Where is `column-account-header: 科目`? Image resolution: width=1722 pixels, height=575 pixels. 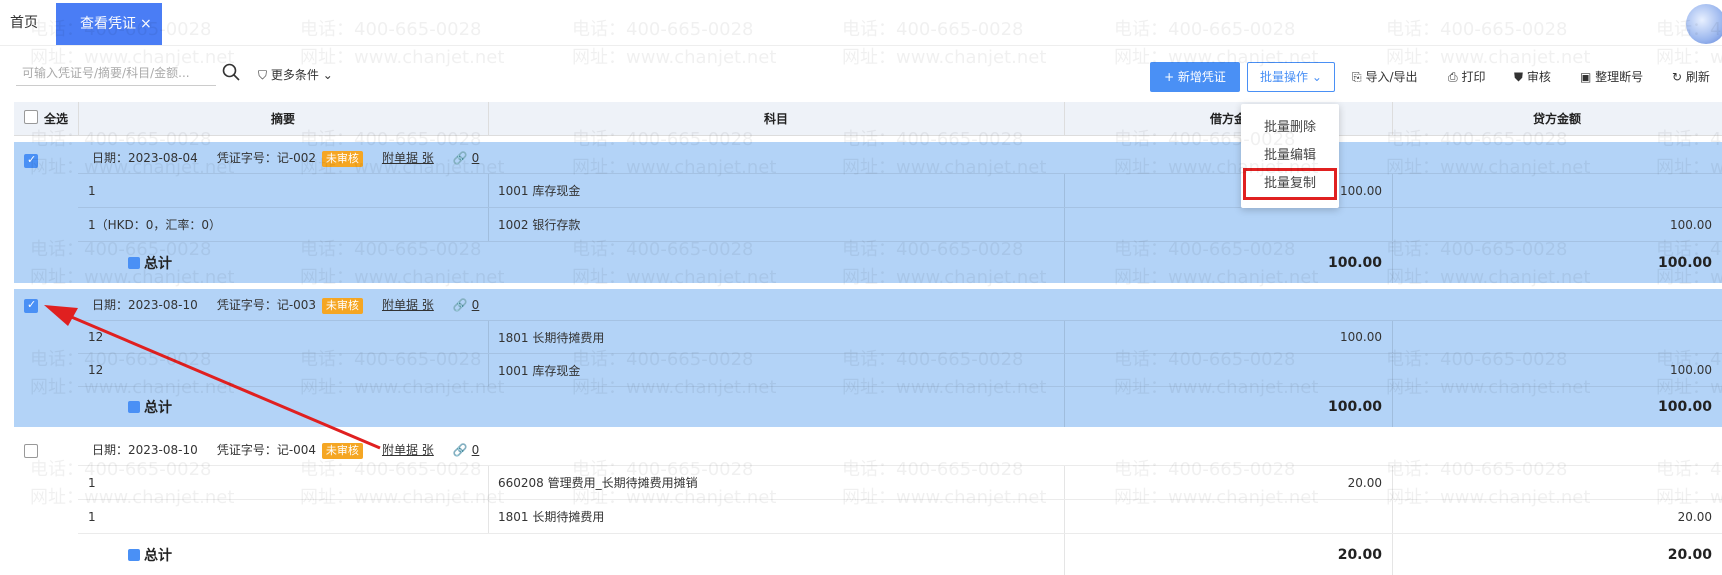 column-account-header: 科目 is located at coordinates (775, 119).